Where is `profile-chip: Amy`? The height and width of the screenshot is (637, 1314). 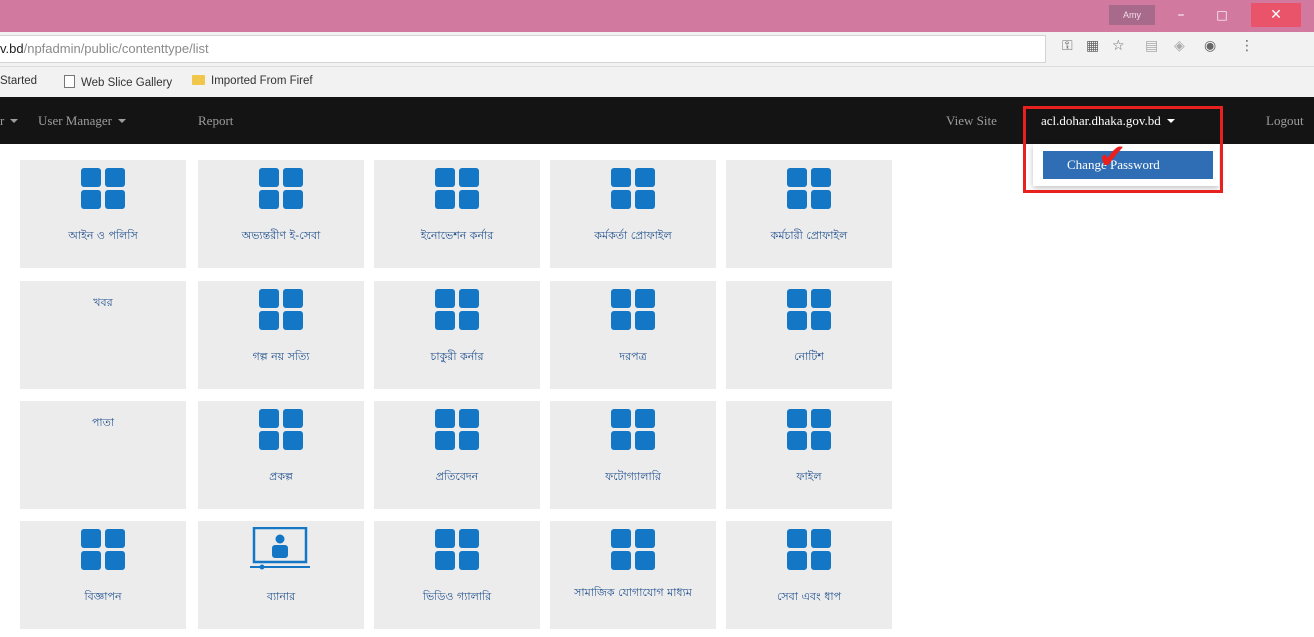 profile-chip: Amy is located at coordinates (1132, 15).